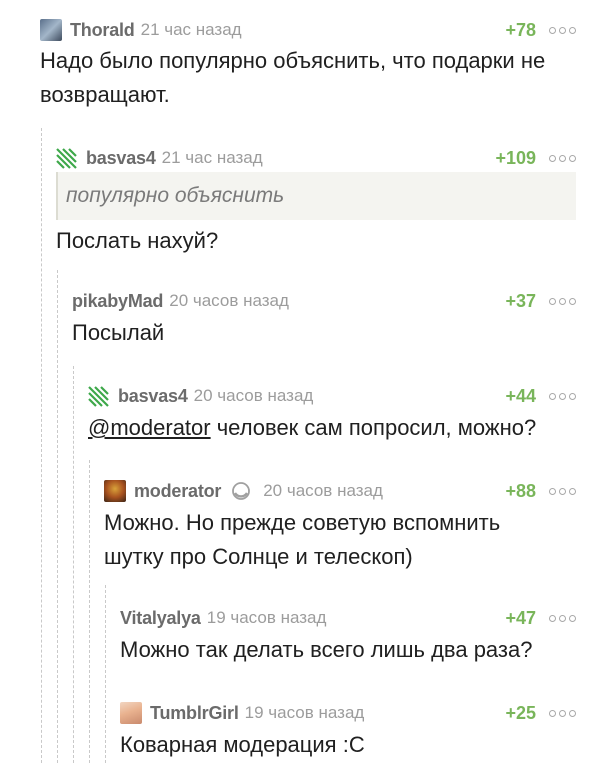 This screenshot has height=763, width=600. I want to click on username: moderator, so click(177, 491).